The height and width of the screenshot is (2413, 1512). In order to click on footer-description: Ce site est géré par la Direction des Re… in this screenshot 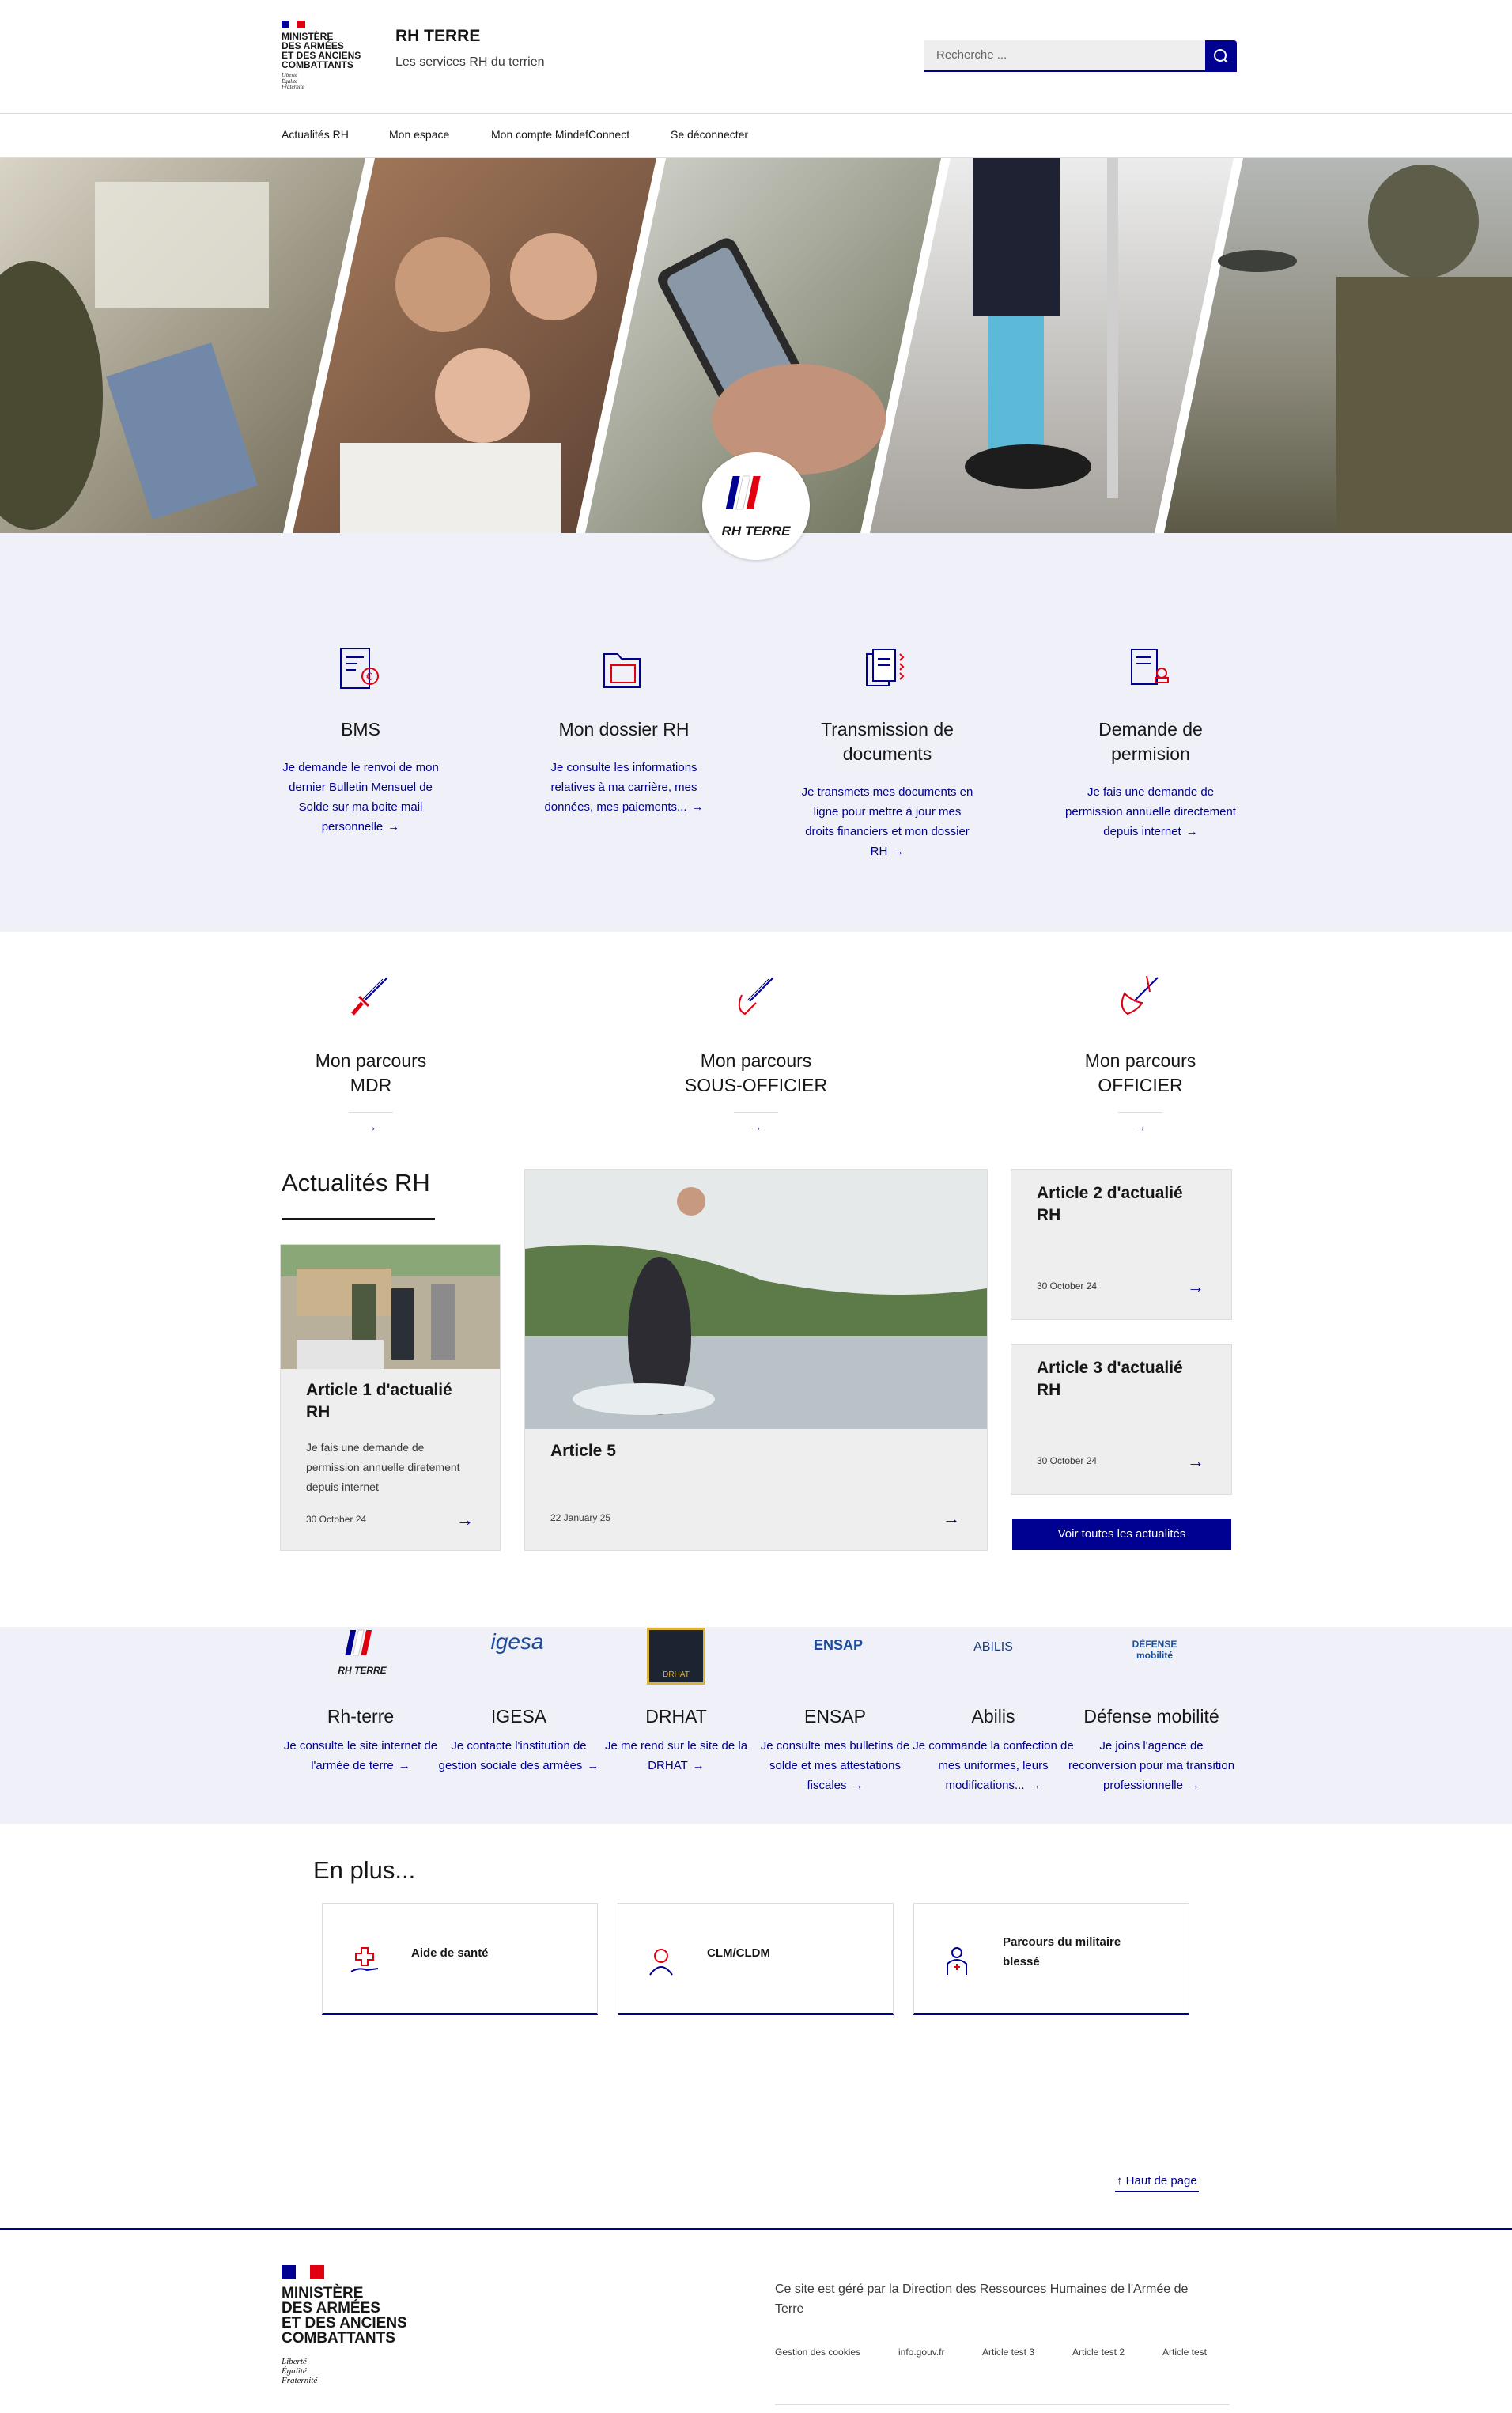, I will do `click(982, 2299)`.